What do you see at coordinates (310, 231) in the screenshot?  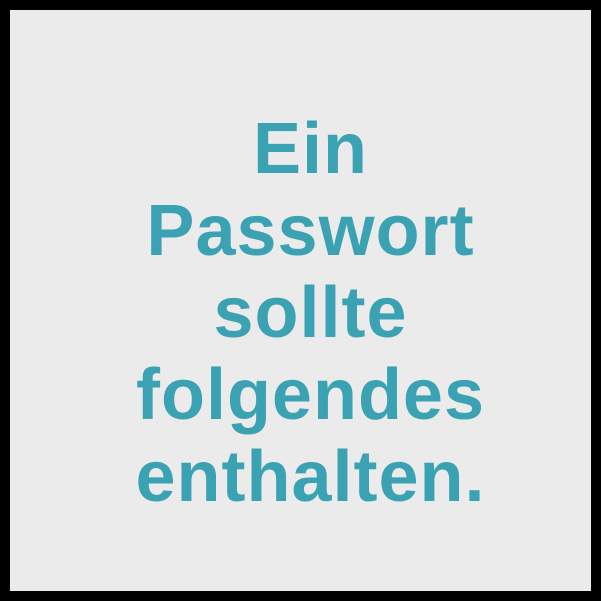 I see `headline-line-2: Passwort` at bounding box center [310, 231].